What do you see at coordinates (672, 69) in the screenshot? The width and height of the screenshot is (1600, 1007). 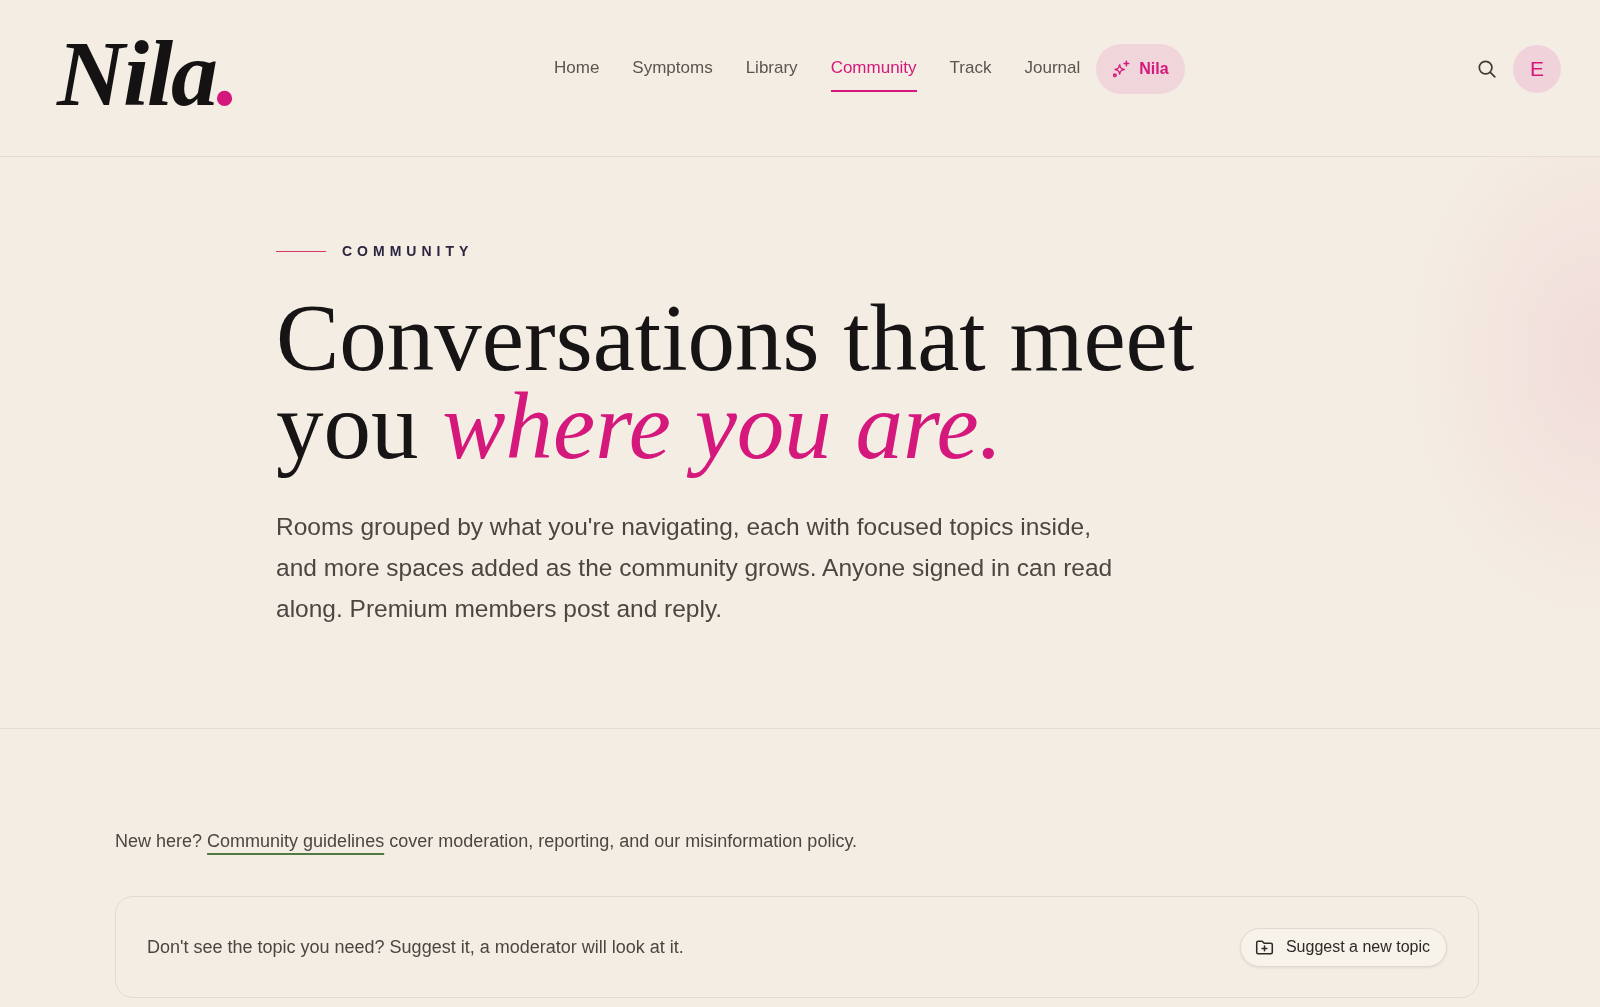 I see `nav-link: Symptoms` at bounding box center [672, 69].